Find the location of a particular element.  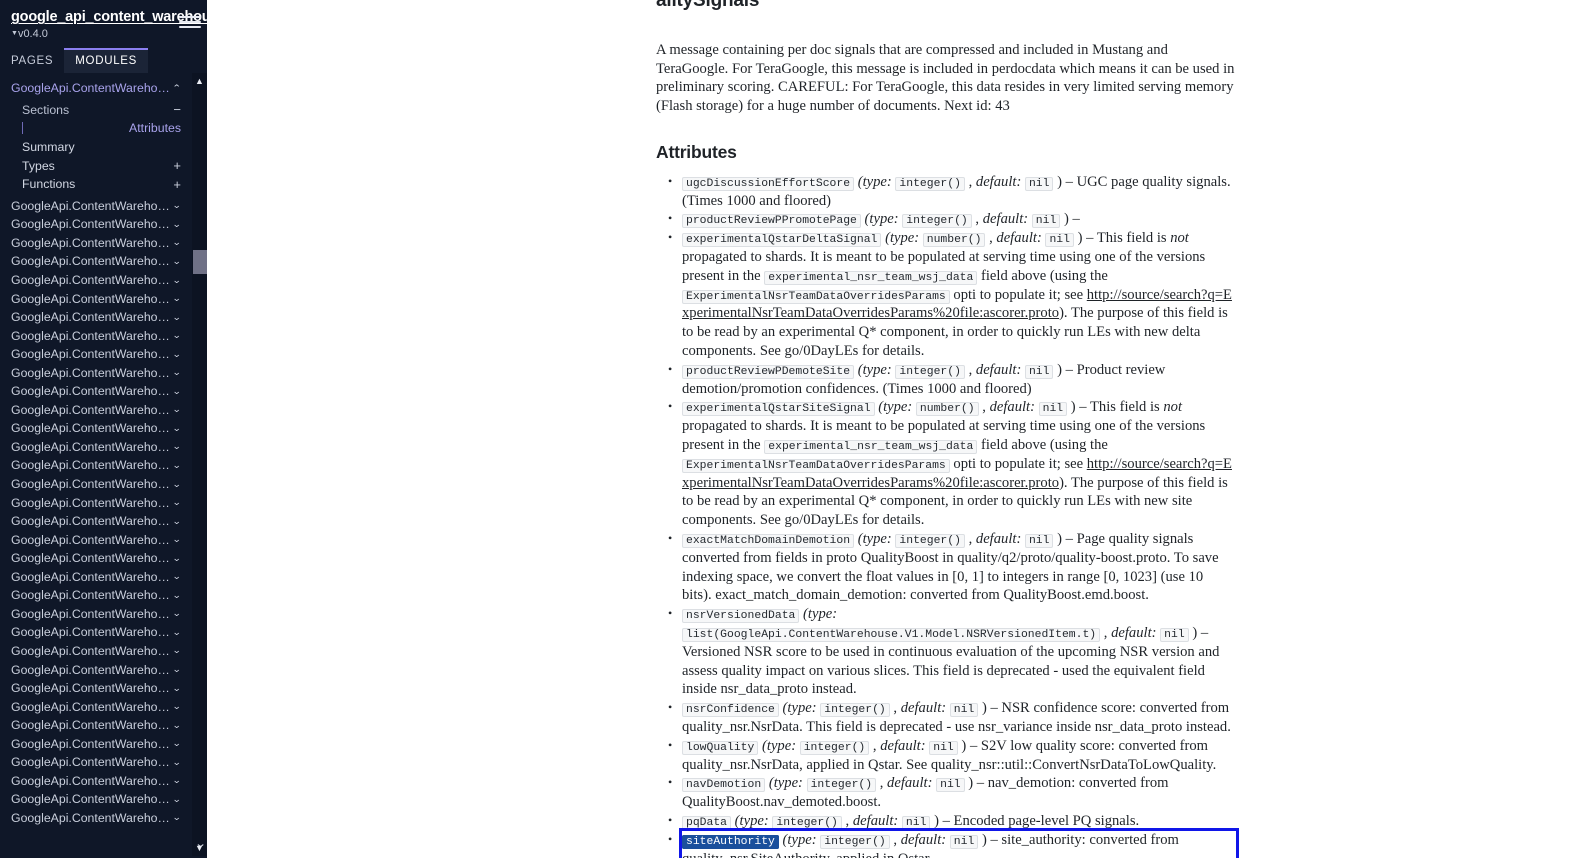

sidebar-item-types: Types + is located at coordinates (96, 165).